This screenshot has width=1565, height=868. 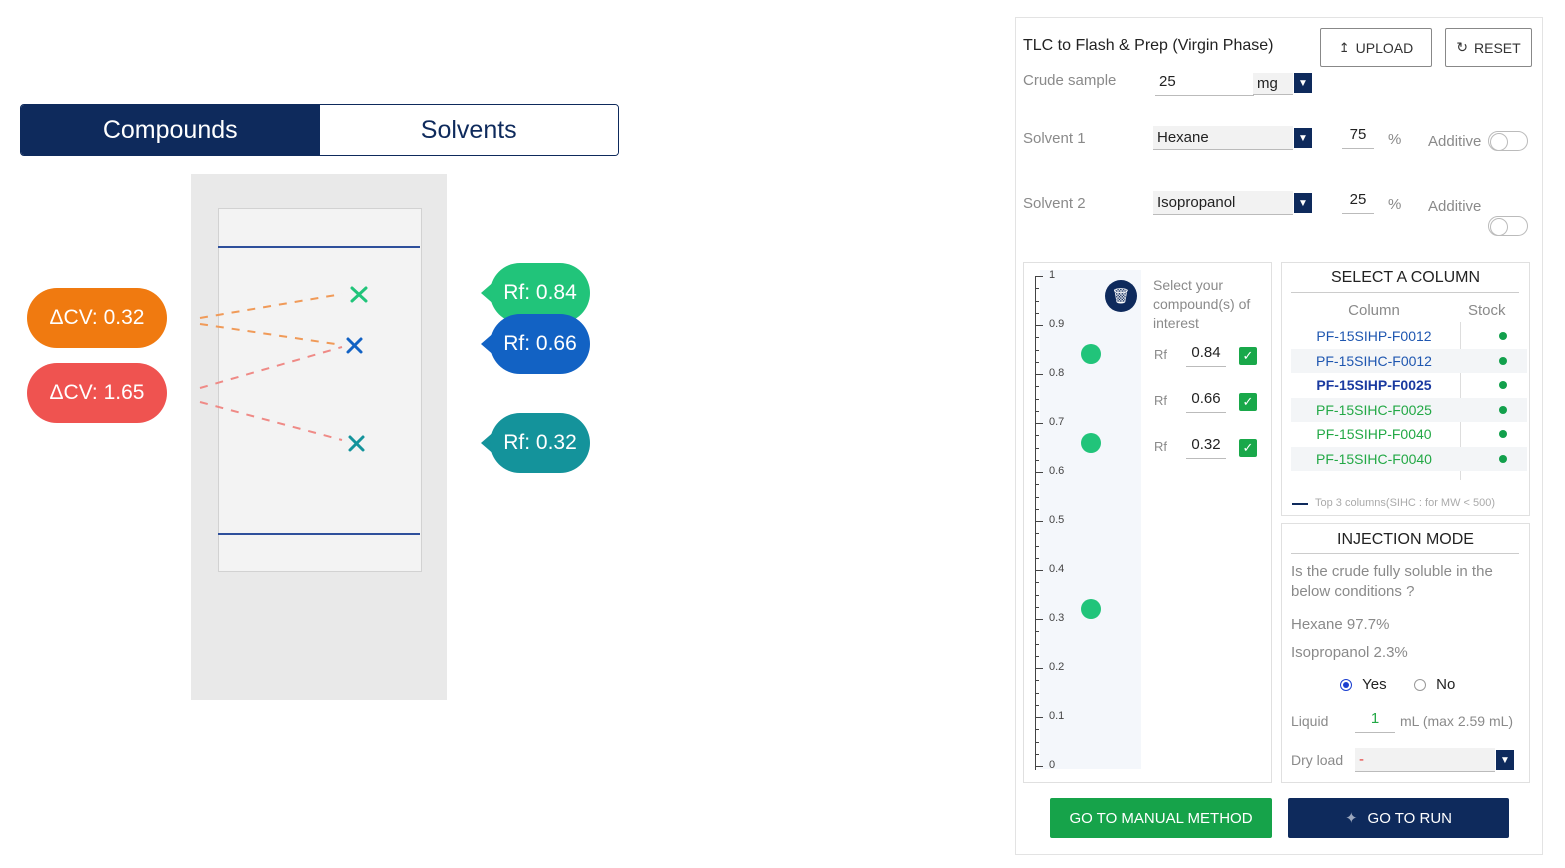 What do you see at coordinates (1204, 84) in the screenshot?
I see `crude-sample-input: 25` at bounding box center [1204, 84].